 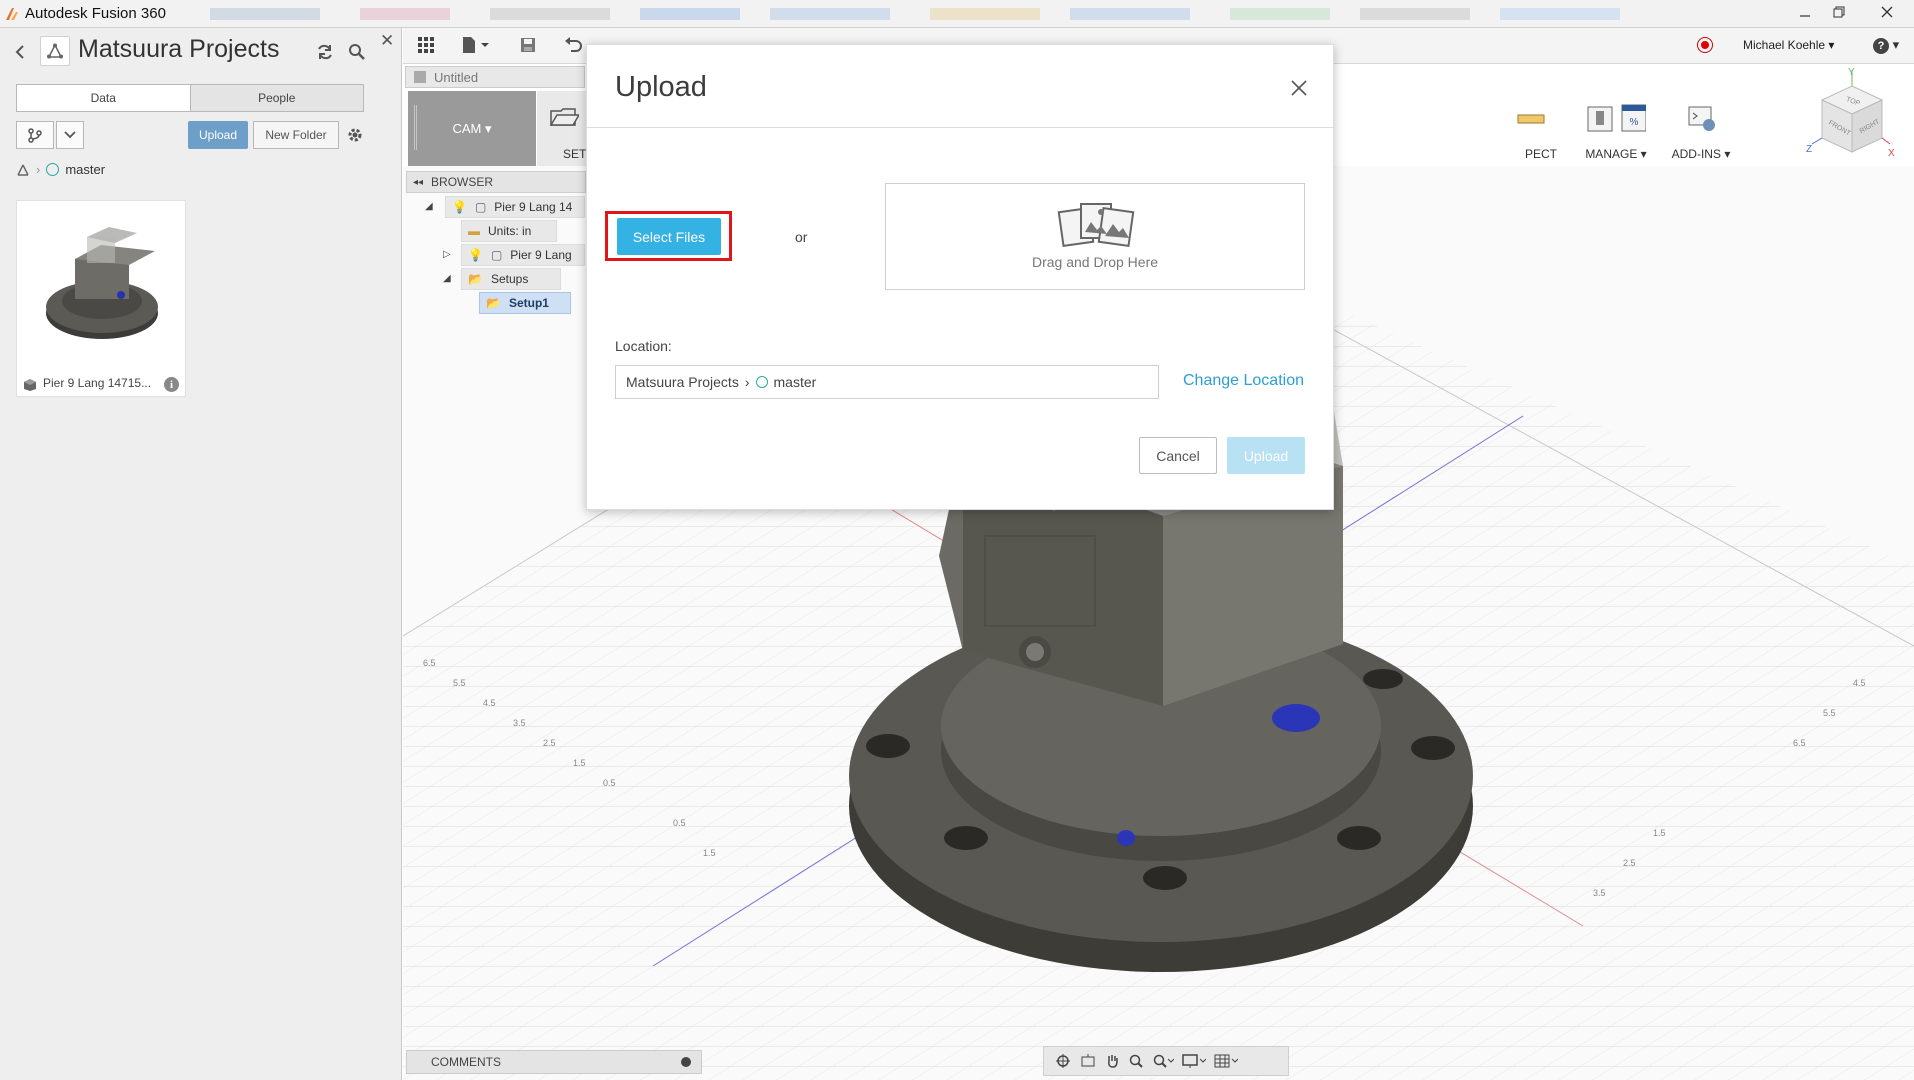 I want to click on axis-y-label: Y, so click(x=1851, y=72).